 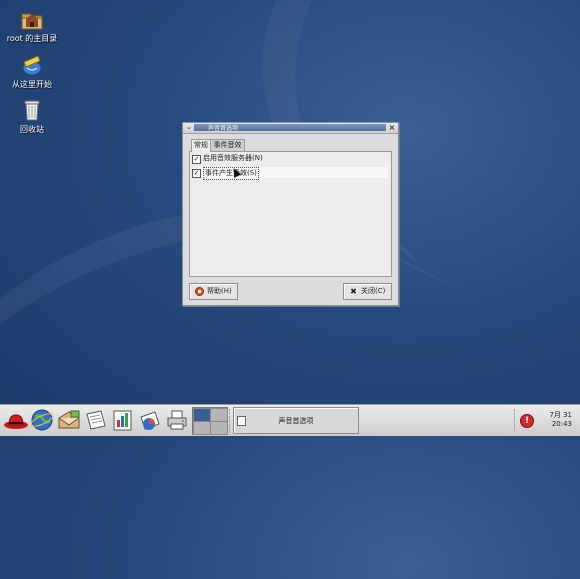 What do you see at coordinates (219, 291) in the screenshot?
I see `help-button-label: 帮助(H)` at bounding box center [219, 291].